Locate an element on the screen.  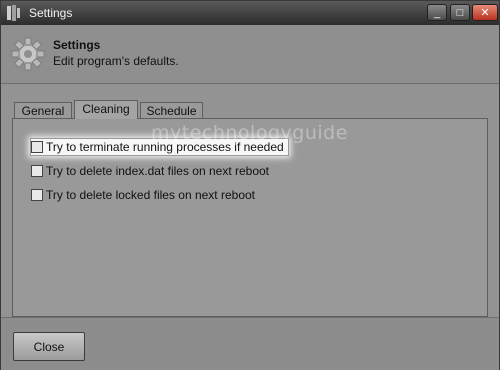
close-button: Close is located at coordinates (49, 346).